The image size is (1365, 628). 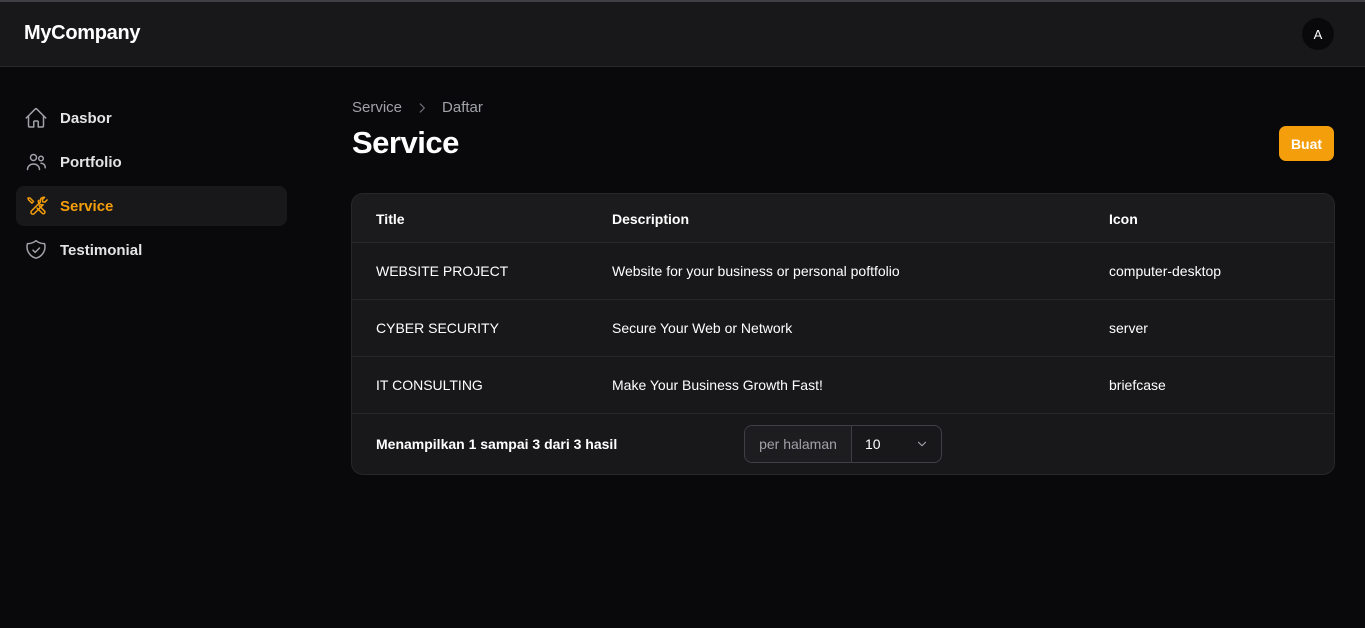 What do you see at coordinates (82, 33) in the screenshot?
I see `brand-logo: MyCompany` at bounding box center [82, 33].